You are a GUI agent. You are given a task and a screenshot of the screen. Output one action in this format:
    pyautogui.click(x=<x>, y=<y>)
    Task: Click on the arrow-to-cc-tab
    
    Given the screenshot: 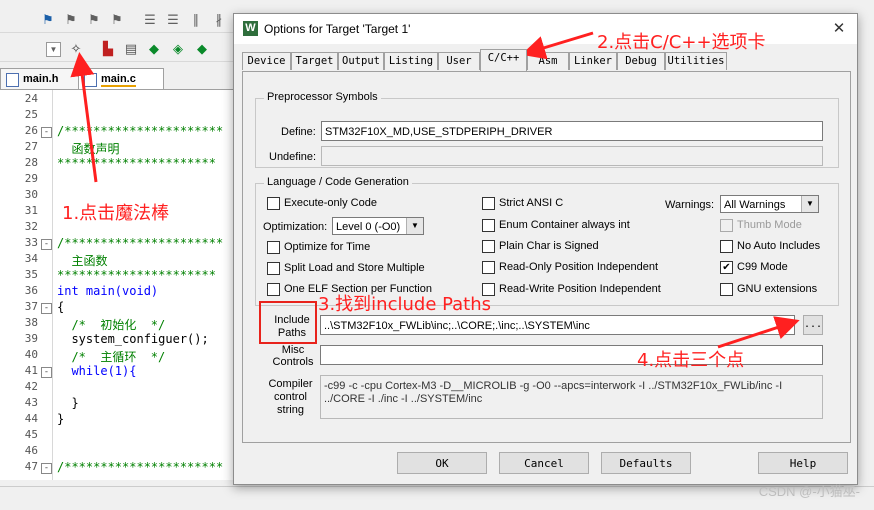 What is the action you would take?
    pyautogui.click(x=557, y=45)
    